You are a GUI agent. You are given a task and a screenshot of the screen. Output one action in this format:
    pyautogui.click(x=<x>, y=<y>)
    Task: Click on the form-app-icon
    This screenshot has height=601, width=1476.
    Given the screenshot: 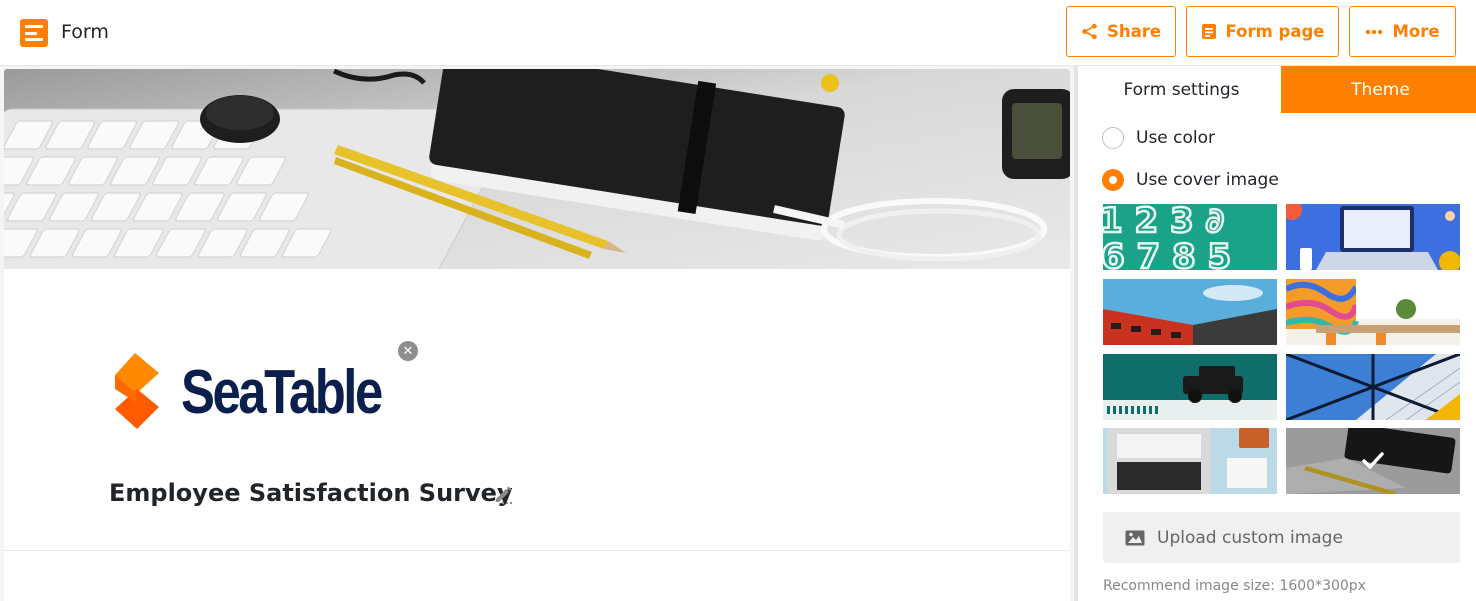 What is the action you would take?
    pyautogui.click(x=34, y=33)
    